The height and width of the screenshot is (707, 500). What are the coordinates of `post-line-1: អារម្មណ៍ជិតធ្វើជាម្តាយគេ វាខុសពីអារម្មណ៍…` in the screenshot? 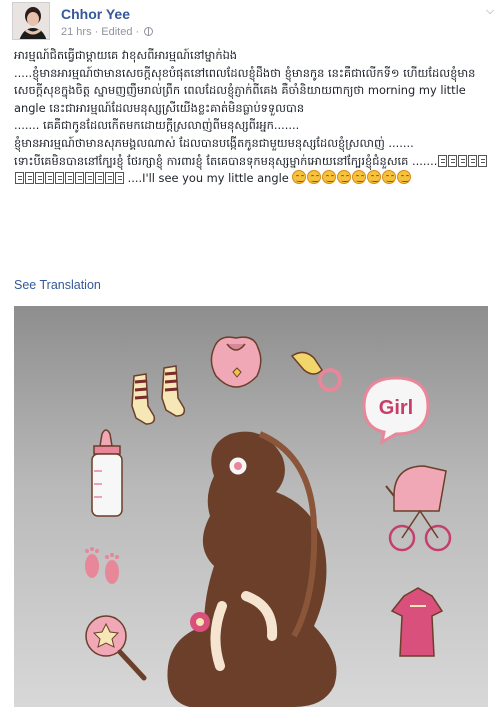 It's located at (126, 55).